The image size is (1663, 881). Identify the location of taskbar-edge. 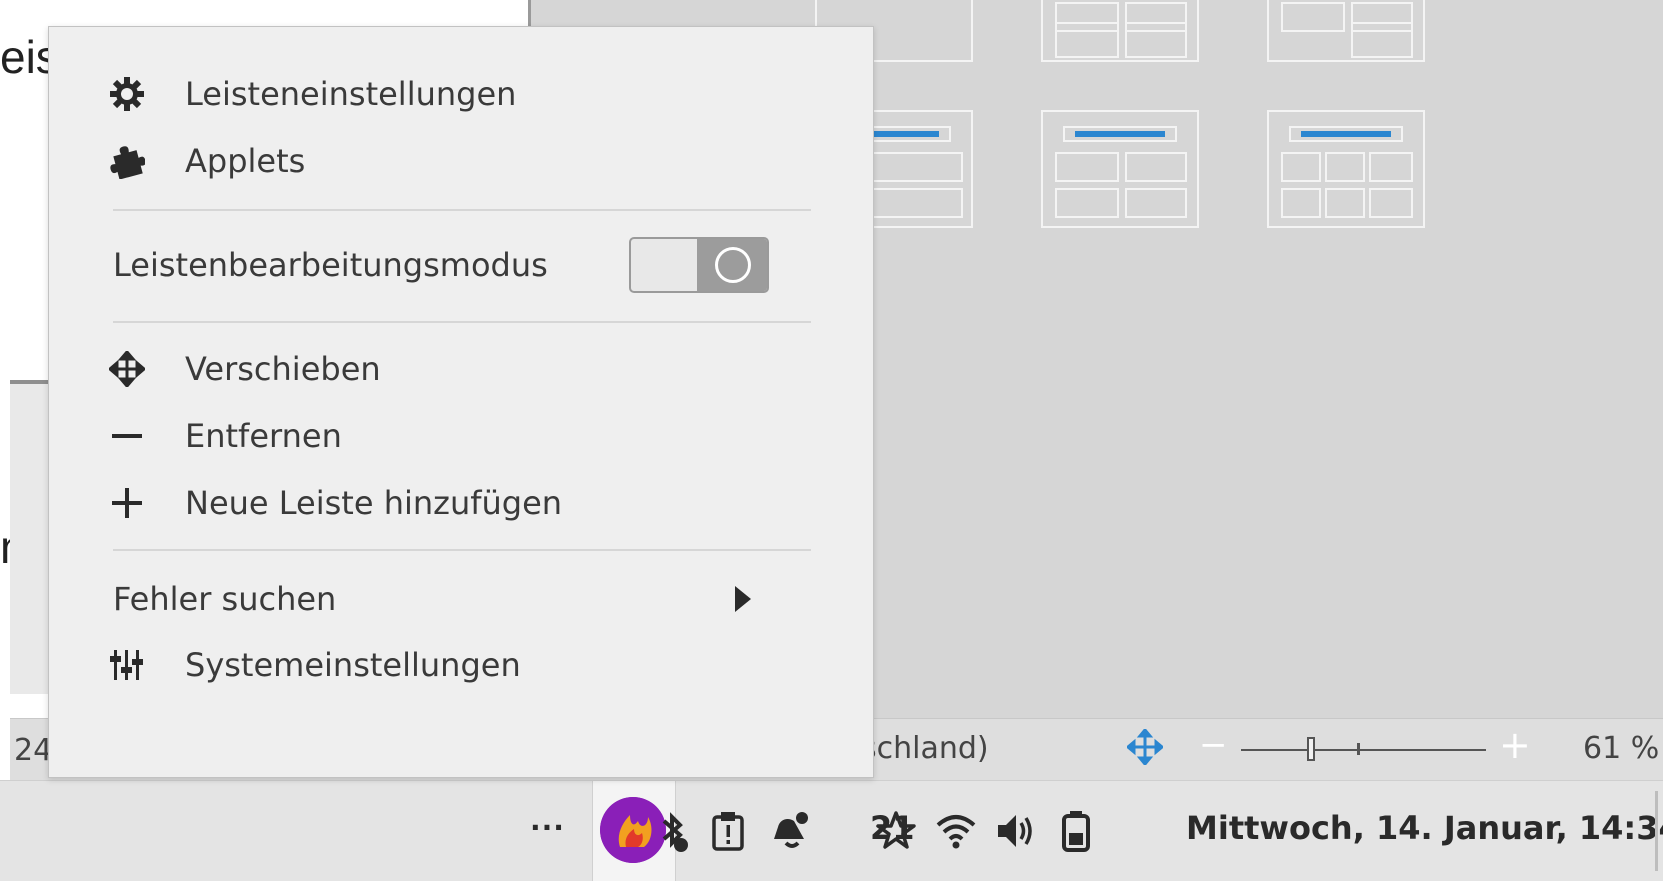
(1656, 831).